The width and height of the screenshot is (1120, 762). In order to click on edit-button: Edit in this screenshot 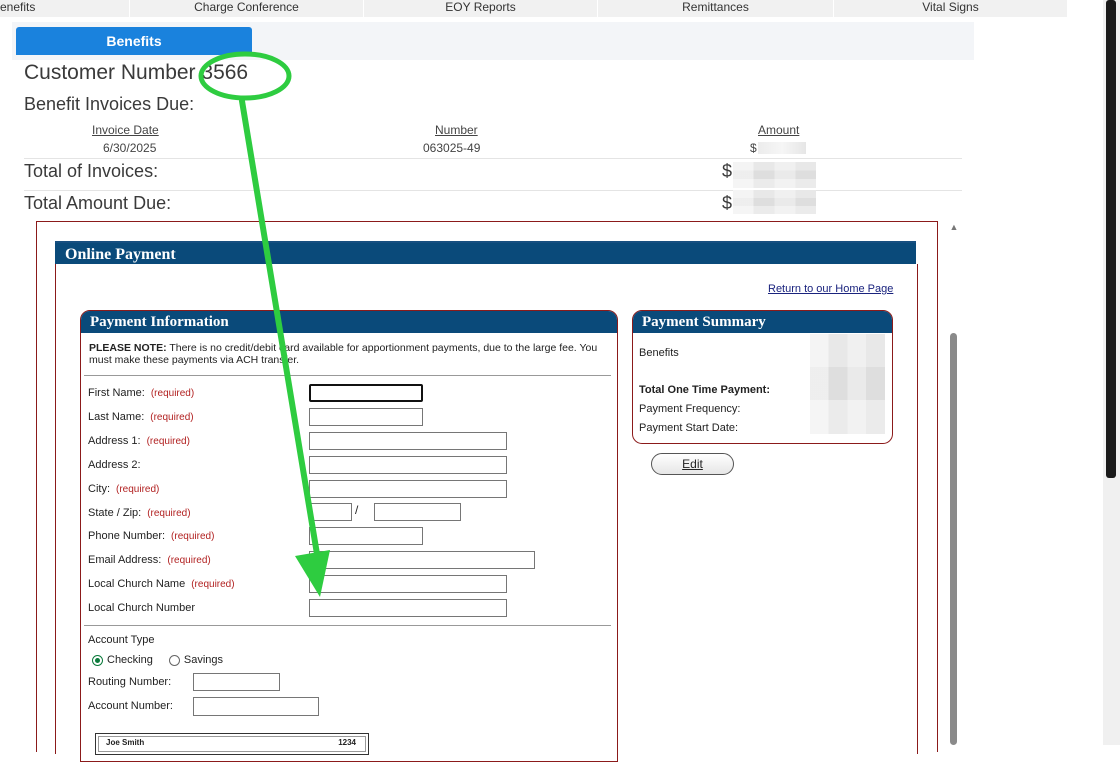, I will do `click(692, 464)`.